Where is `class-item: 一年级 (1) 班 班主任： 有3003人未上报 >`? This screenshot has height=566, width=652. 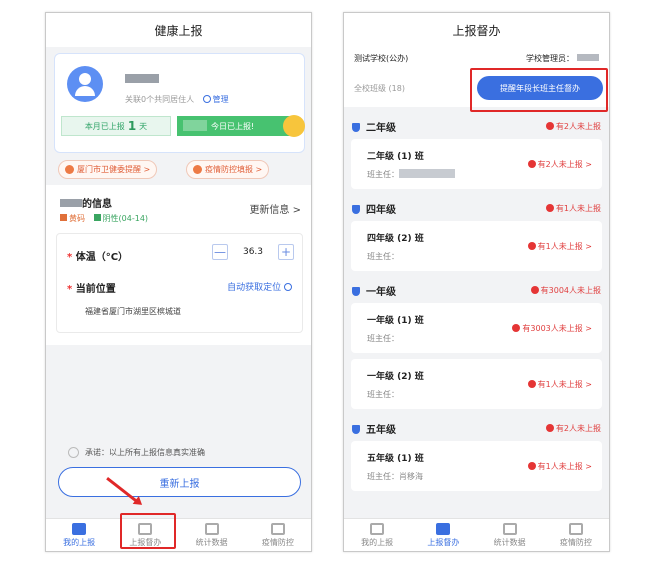
class-item: 一年级 (1) 班 班主任： 有3003人未上报 > is located at coordinates (476, 328).